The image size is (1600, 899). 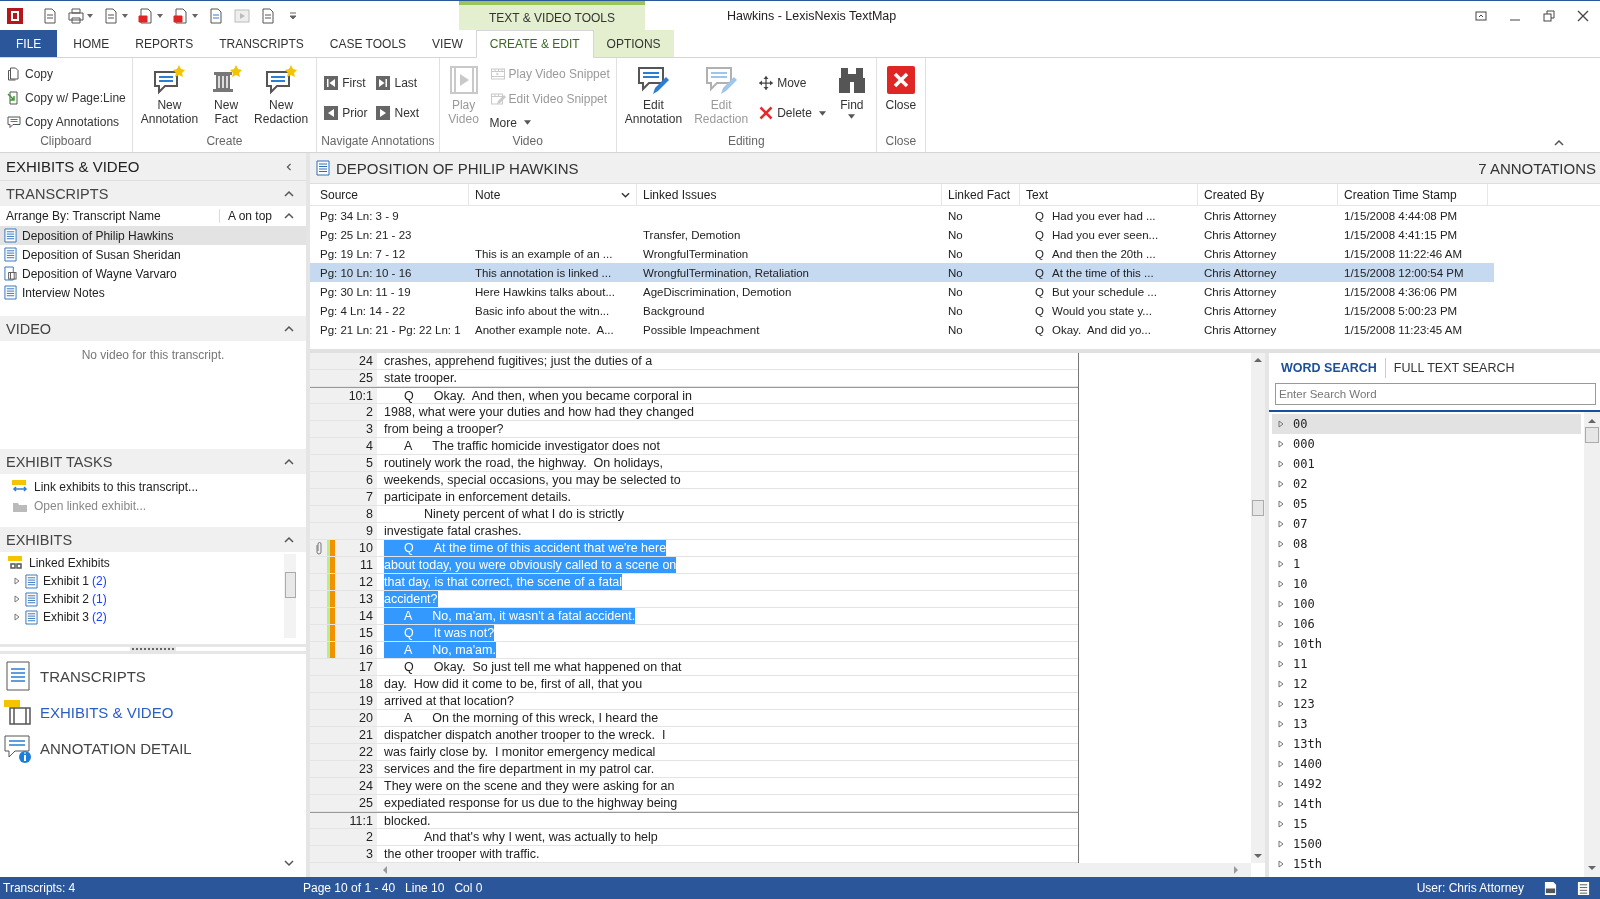 What do you see at coordinates (789, 194) in the screenshot?
I see `column-header: Linked Issues` at bounding box center [789, 194].